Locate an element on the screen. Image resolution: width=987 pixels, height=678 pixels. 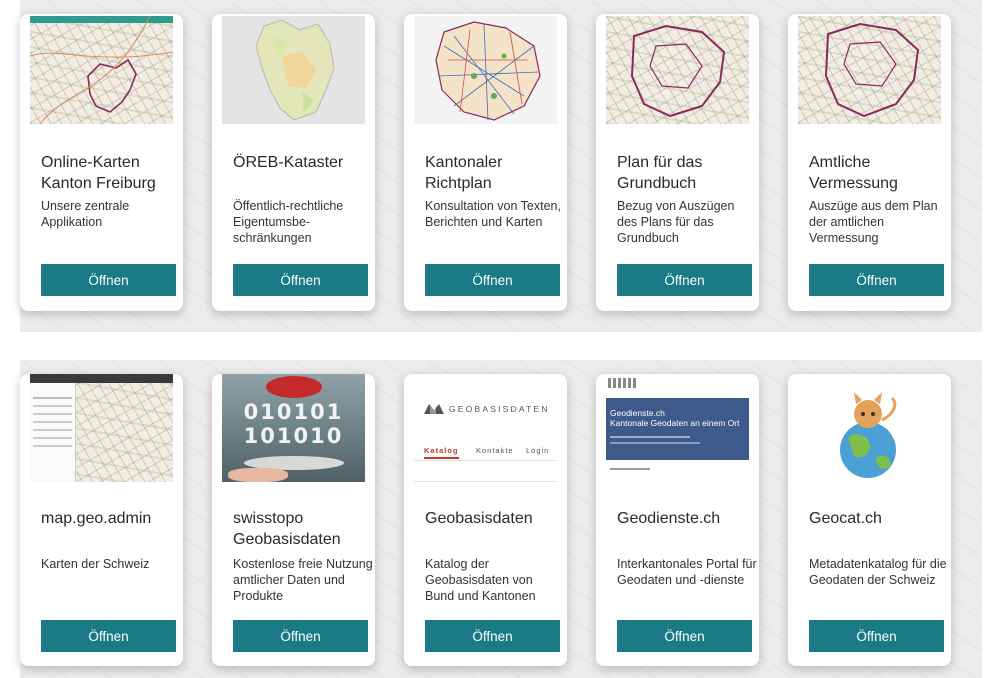
binary-text-line-2: 101010 is located at coordinates (293, 436).